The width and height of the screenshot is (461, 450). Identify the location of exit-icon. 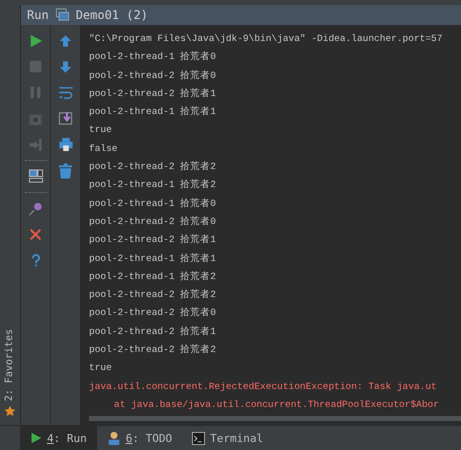
(35, 145).